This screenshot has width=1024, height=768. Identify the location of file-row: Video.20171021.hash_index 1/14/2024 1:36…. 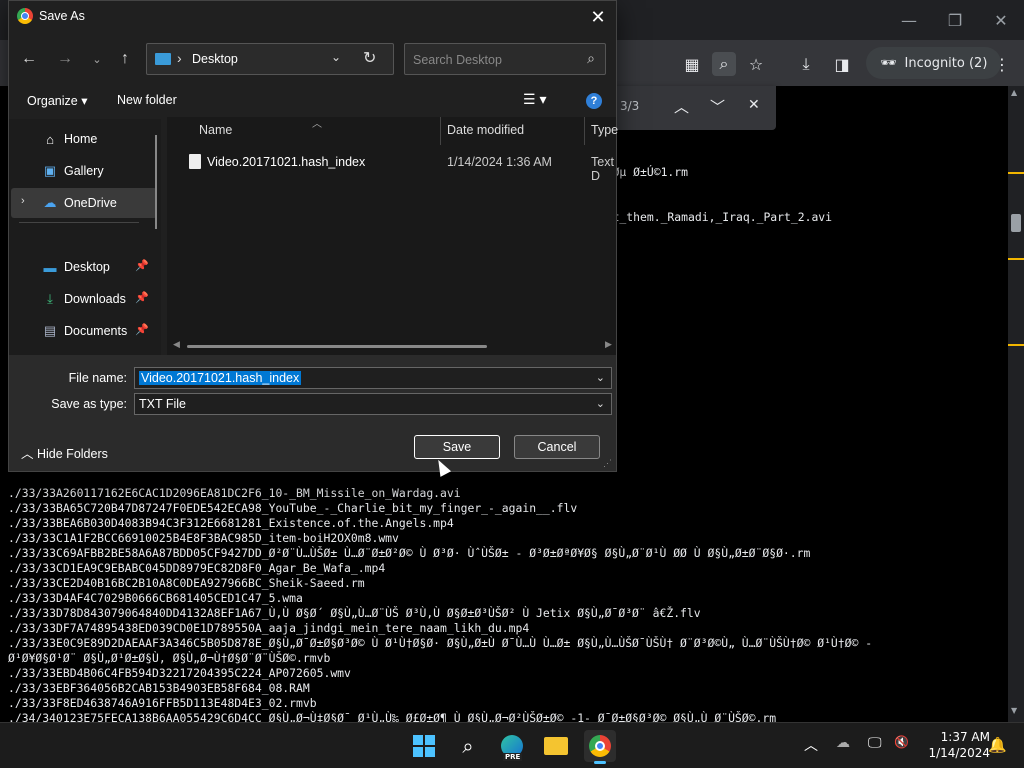
(396, 167).